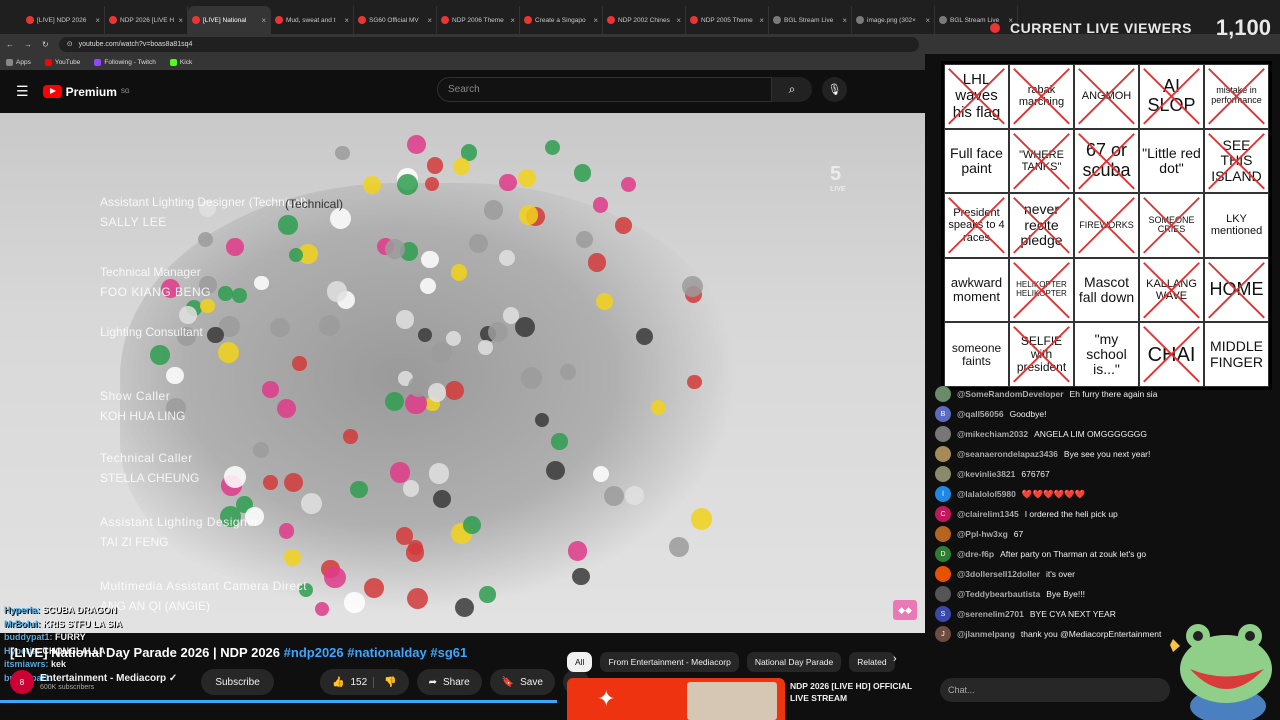  Describe the element at coordinates (62, 62) in the screenshot. I see `bookmark-item: YouTube` at that location.